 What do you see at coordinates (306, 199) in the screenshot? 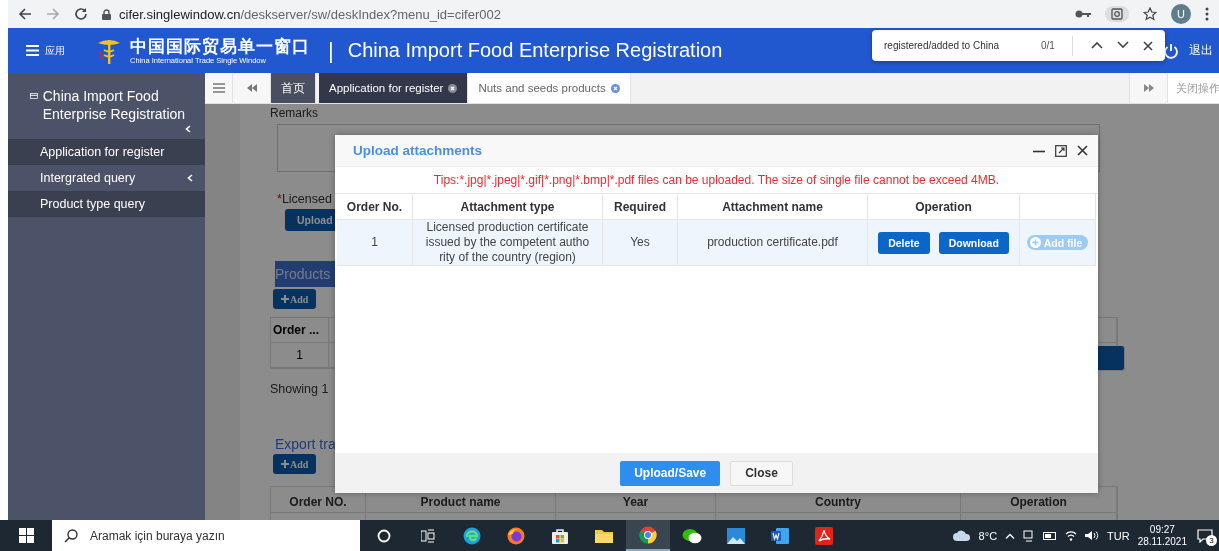
I see `licensed-label: Licensed` at bounding box center [306, 199].